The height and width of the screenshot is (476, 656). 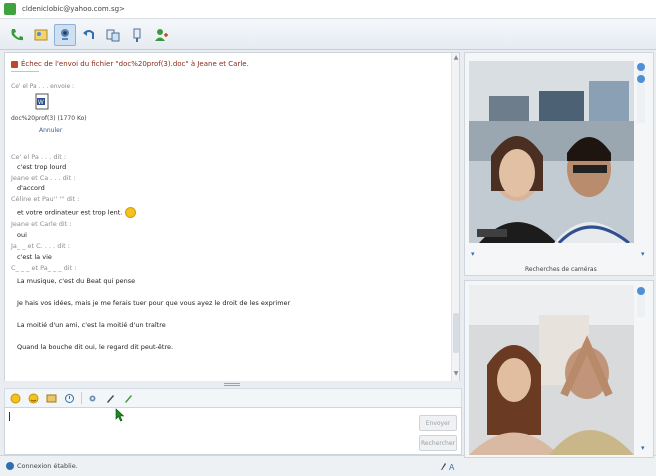 I want to click on local-video-image, so click(x=551, y=370).